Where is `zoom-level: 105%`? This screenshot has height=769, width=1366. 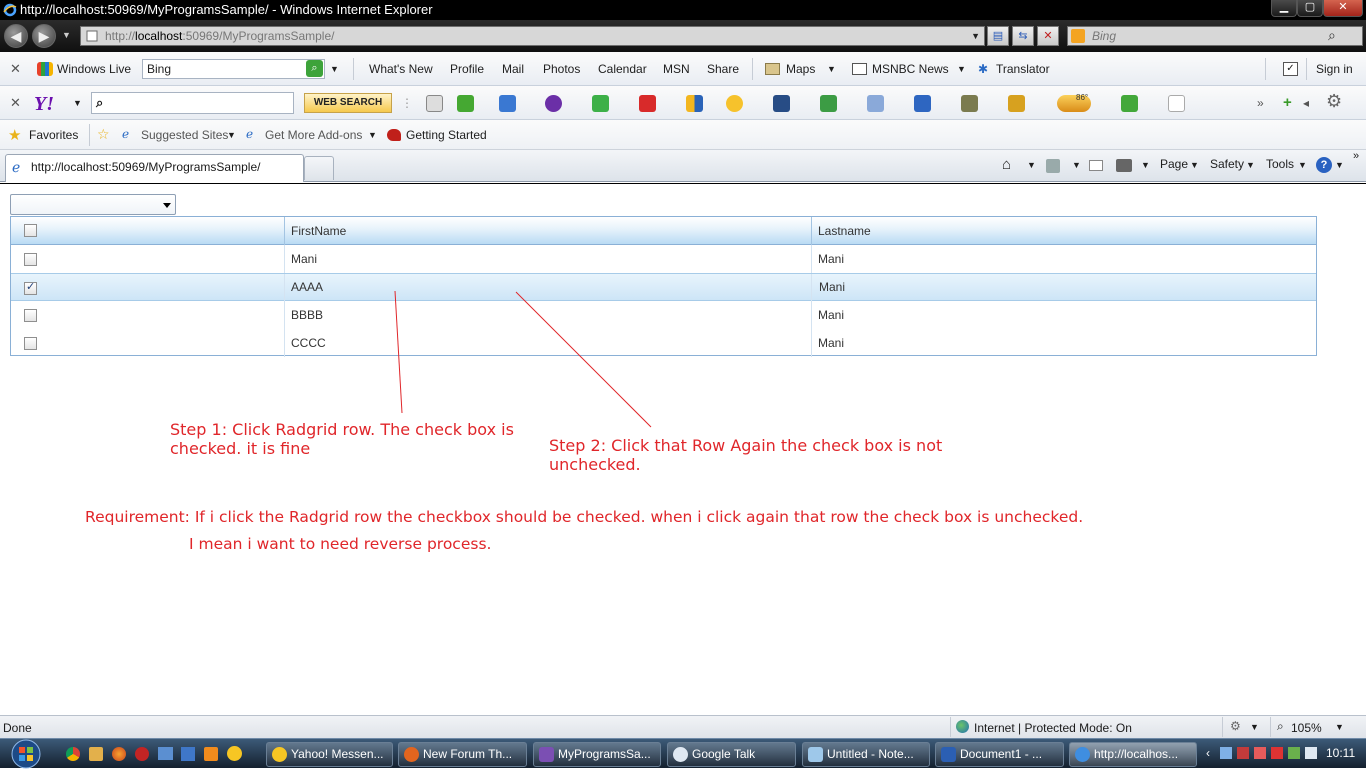
zoom-level: 105% is located at coordinates (1306, 728).